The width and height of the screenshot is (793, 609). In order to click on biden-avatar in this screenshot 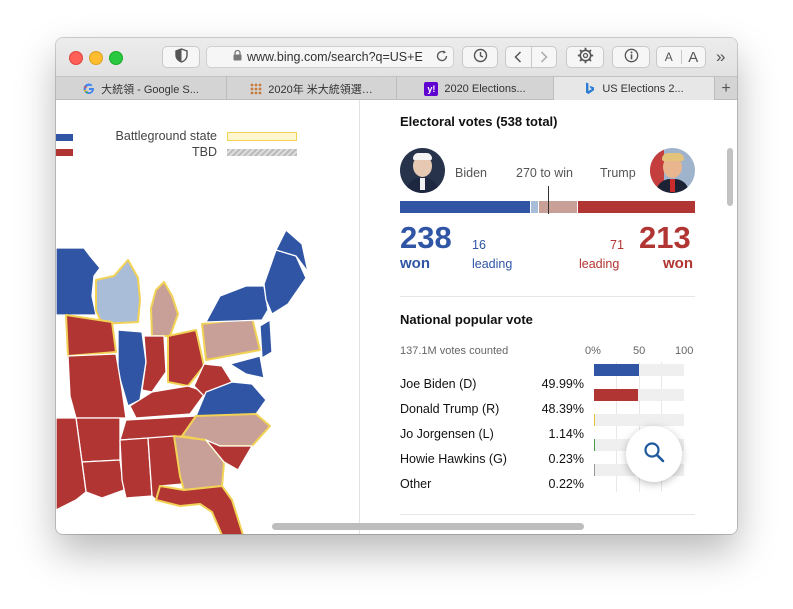, I will do `click(422, 170)`.